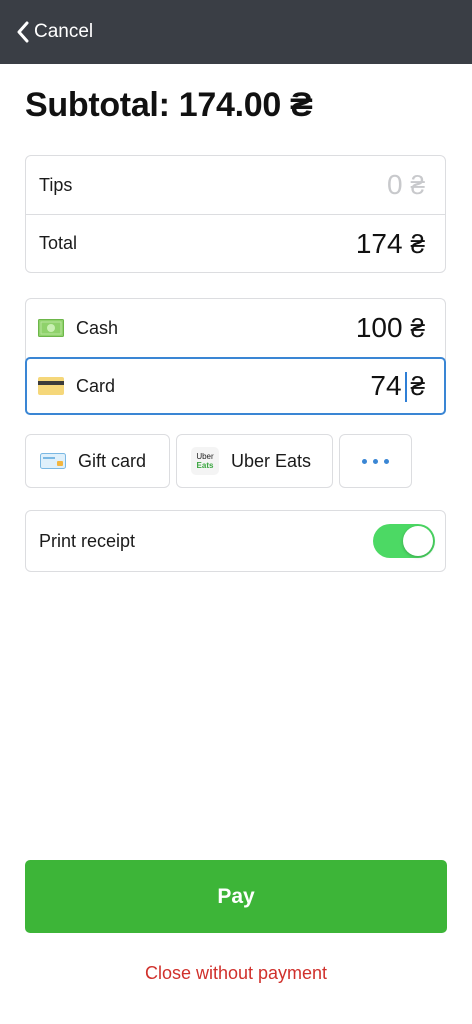 Image resolution: width=472 pixels, height=1024 pixels. I want to click on uber-eats-label: Uber Eats, so click(271, 460).